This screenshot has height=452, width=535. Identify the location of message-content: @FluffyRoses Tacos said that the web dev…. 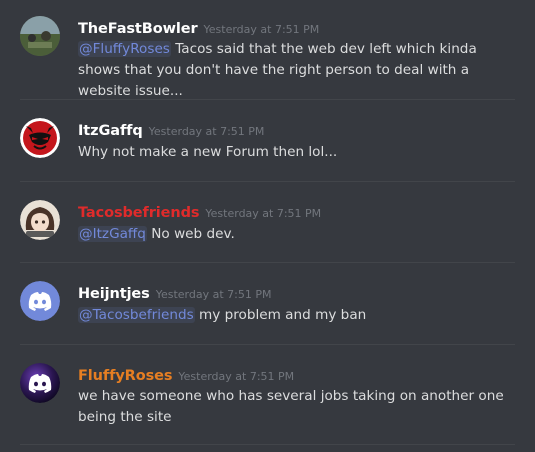
(300, 70).